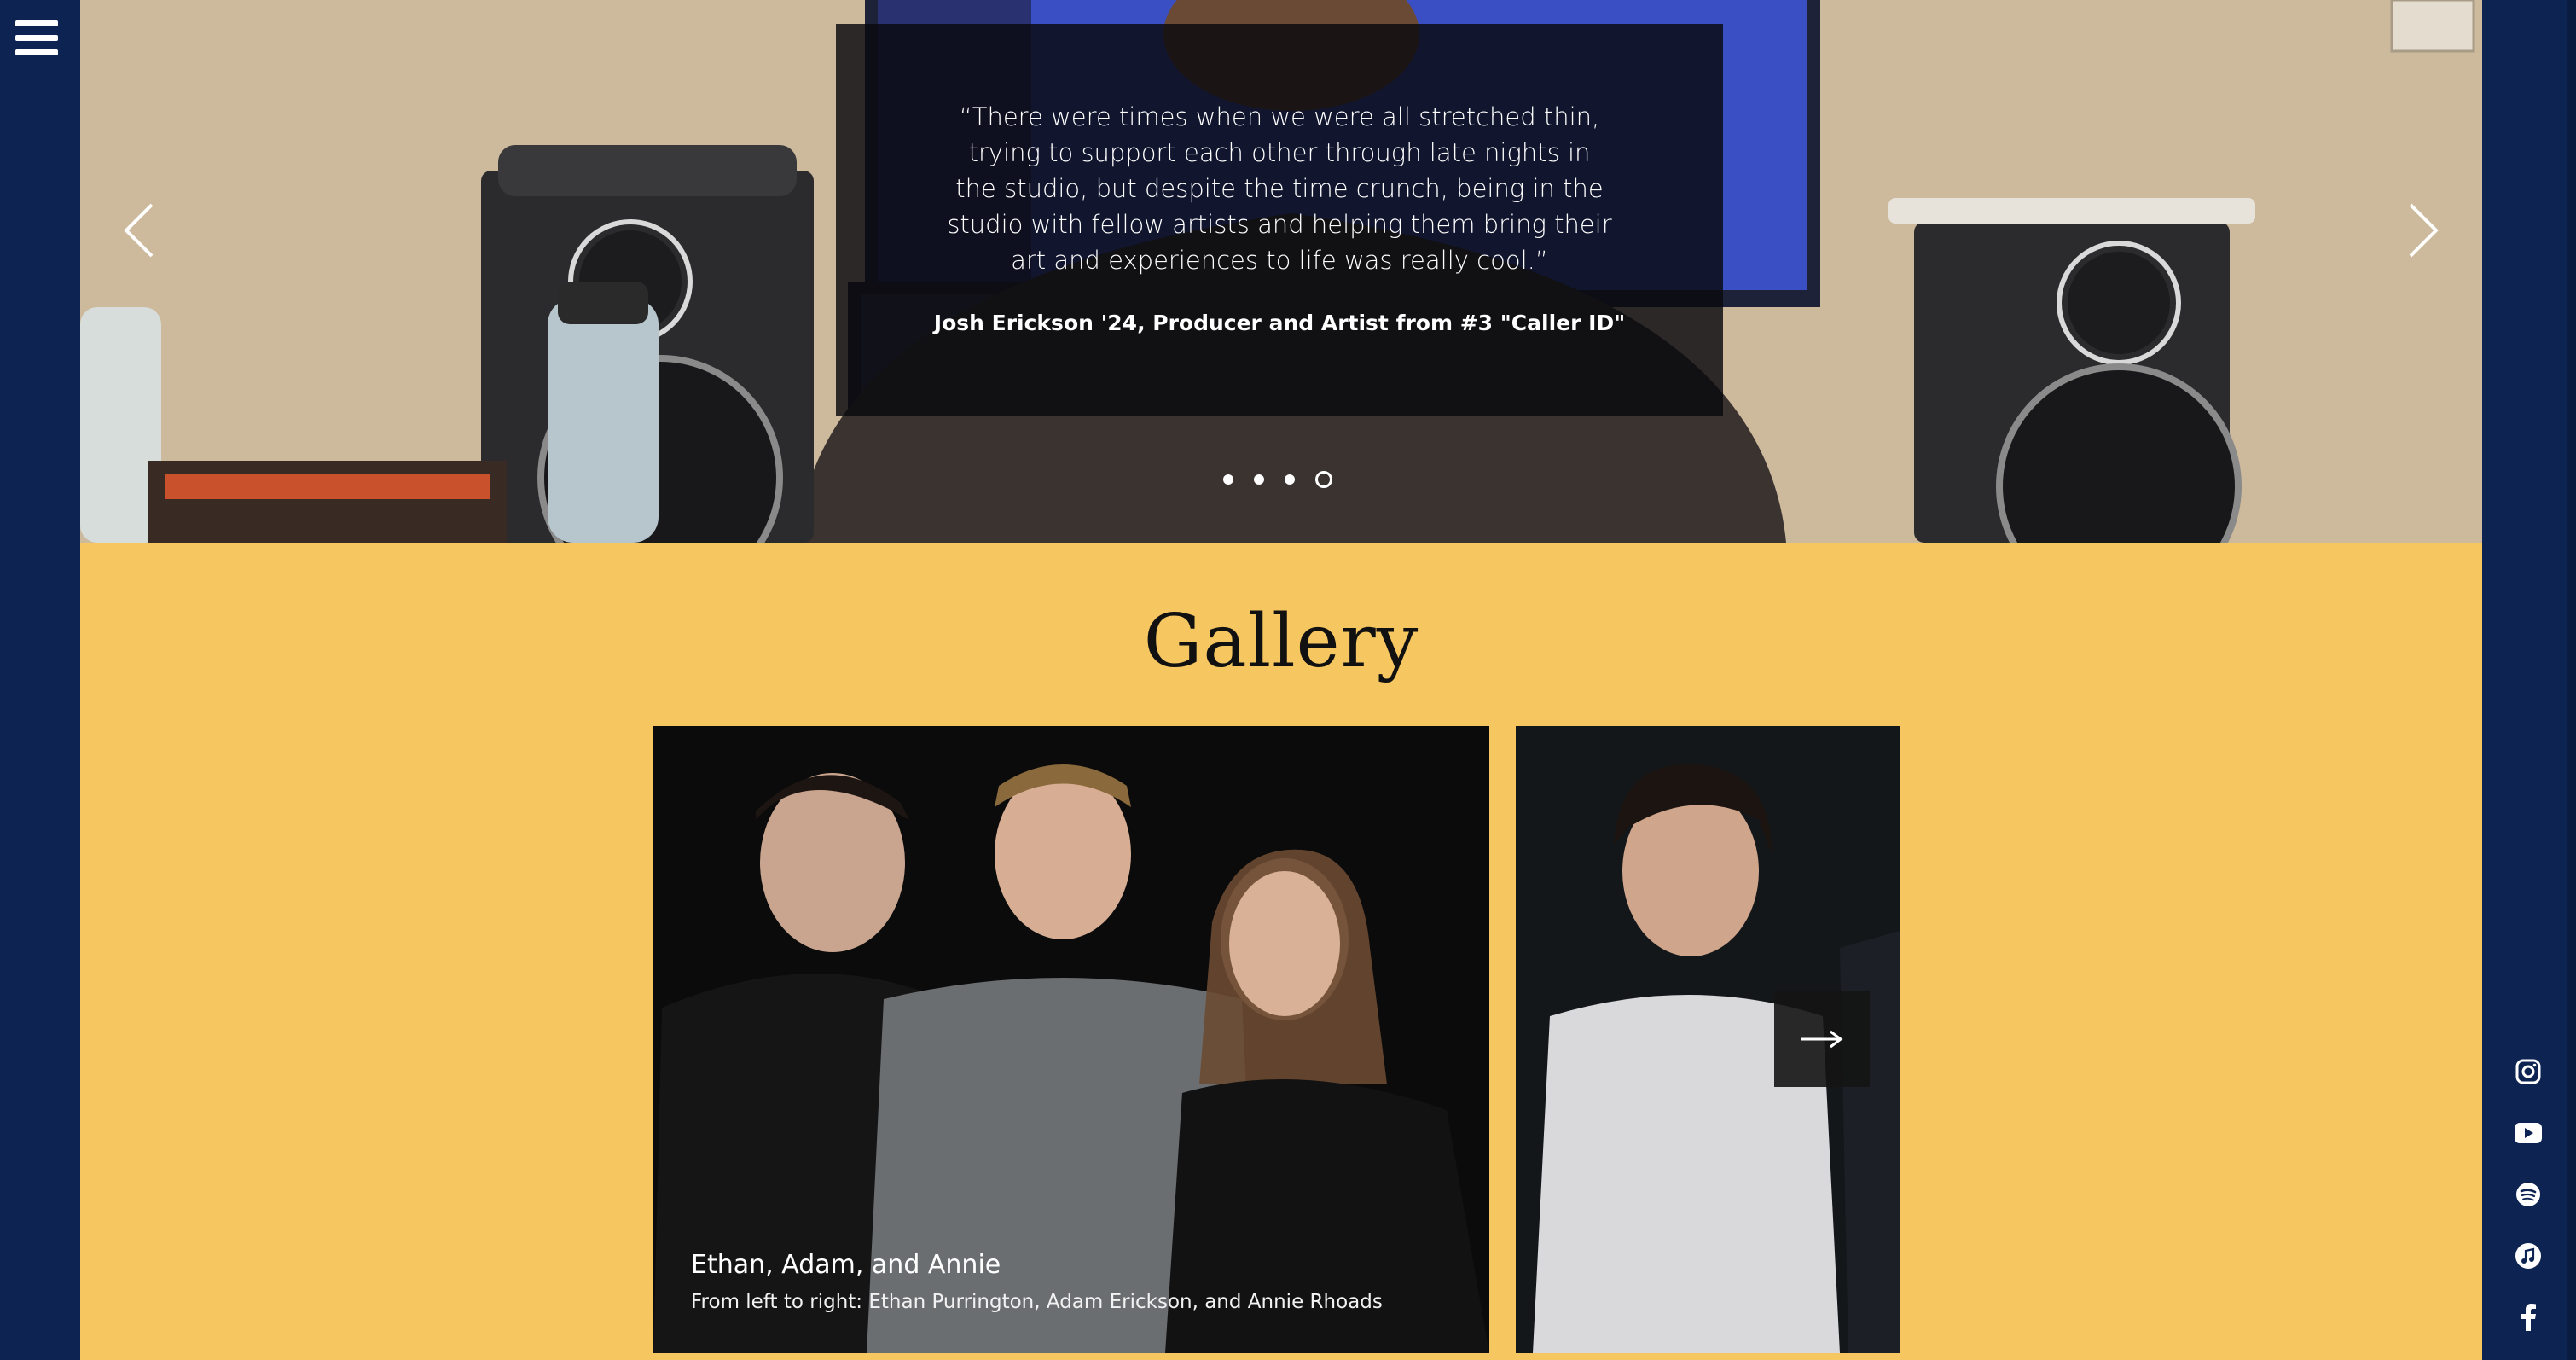 The height and width of the screenshot is (1360, 2576). Describe the element at coordinates (2528, 1133) in the screenshot. I see `youtube-icon` at that location.